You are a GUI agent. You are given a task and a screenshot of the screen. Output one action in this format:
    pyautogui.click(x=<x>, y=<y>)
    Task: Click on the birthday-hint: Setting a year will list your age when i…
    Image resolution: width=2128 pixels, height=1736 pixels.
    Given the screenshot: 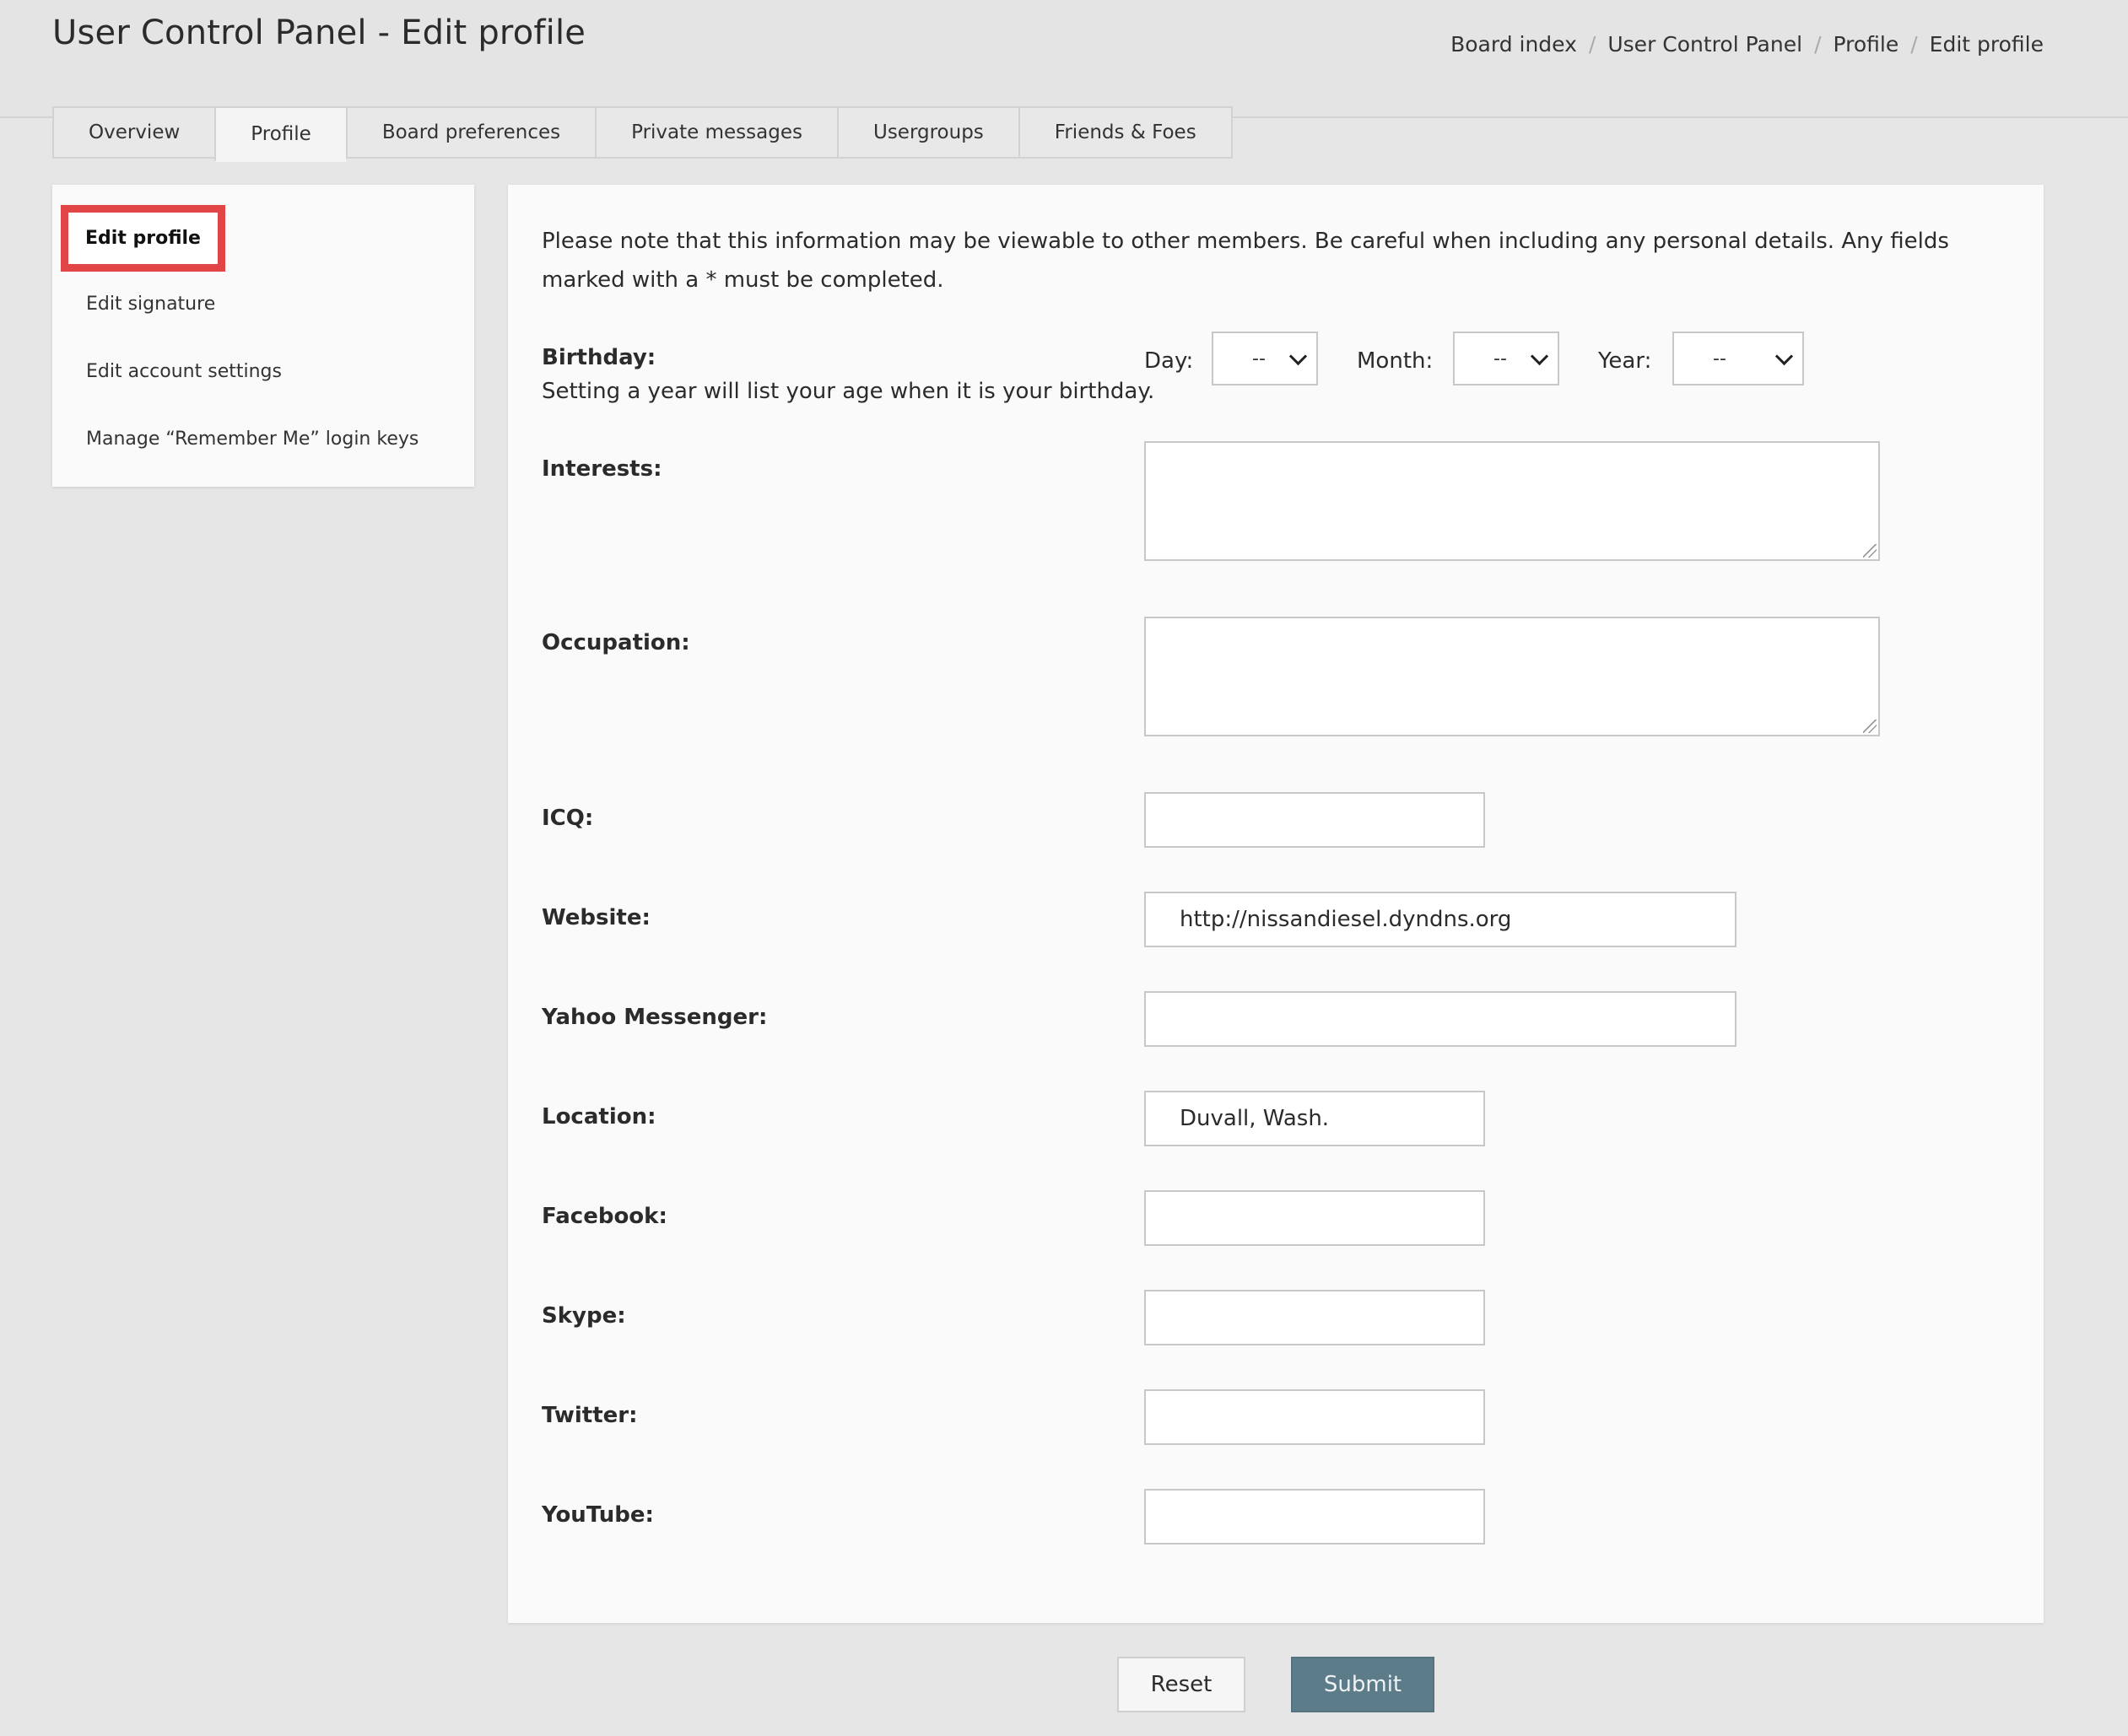 What is the action you would take?
    pyautogui.click(x=848, y=392)
    